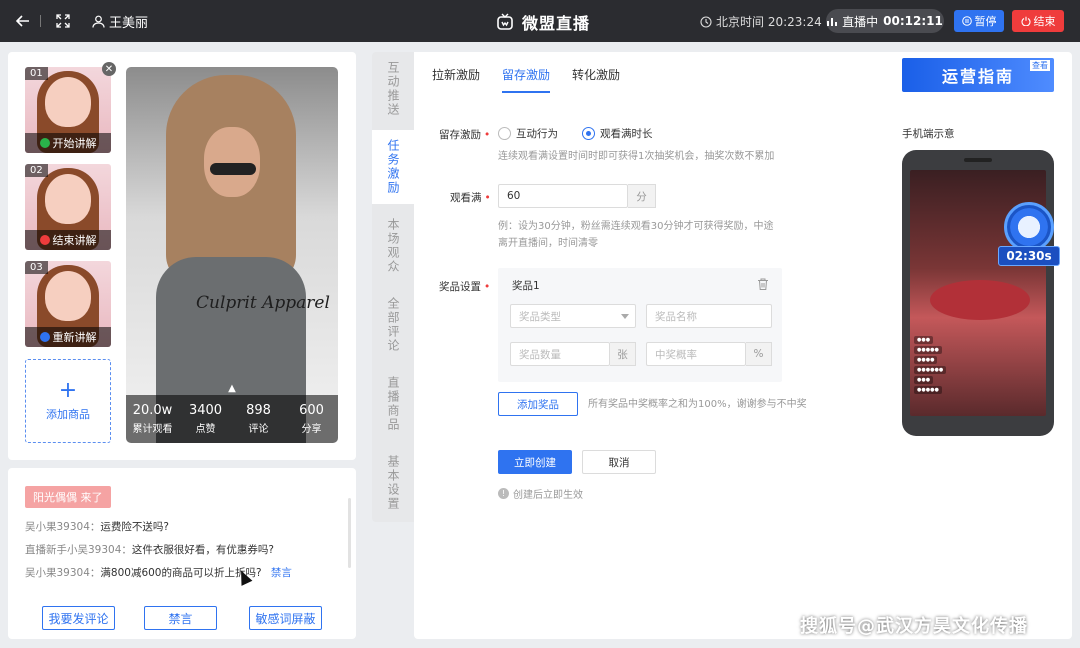 The height and width of the screenshot is (648, 1080). Describe the element at coordinates (1029, 227) in the screenshot. I see `timer-dial-icon` at that location.